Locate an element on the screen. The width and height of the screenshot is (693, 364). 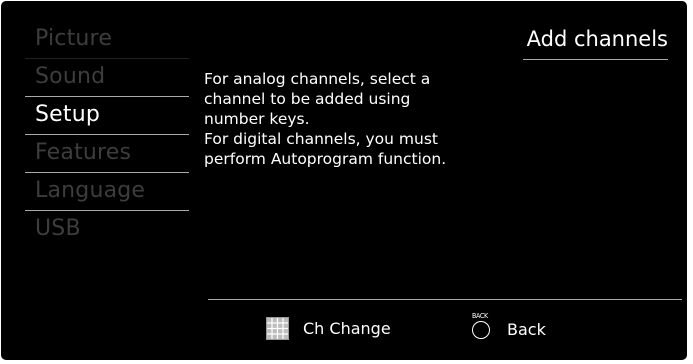
back-icon-circle is located at coordinates (481, 330).